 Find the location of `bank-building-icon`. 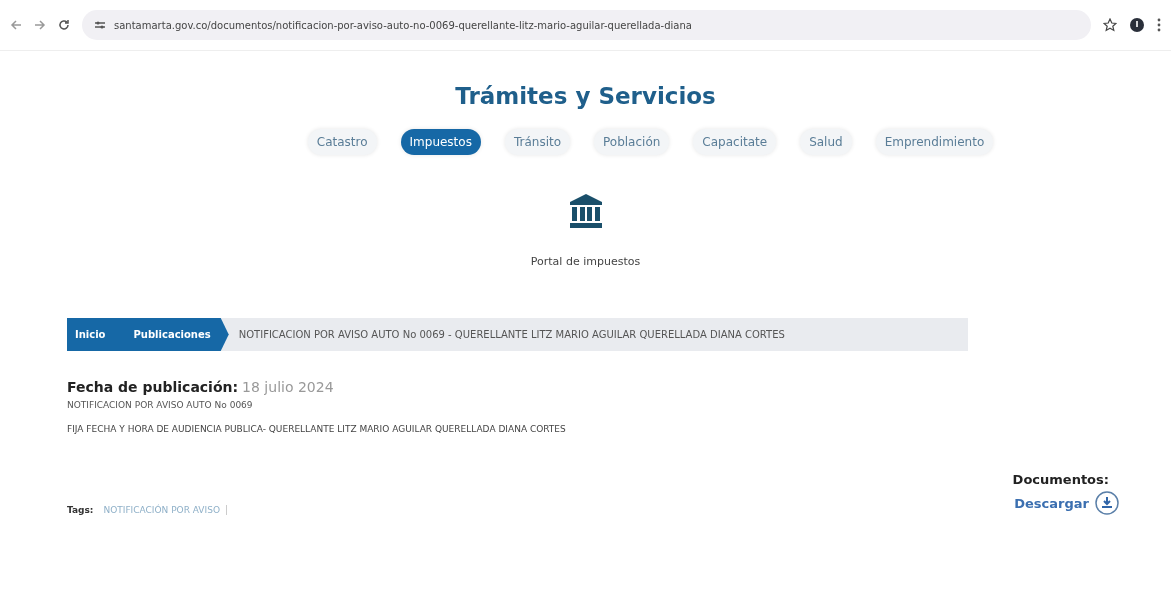

bank-building-icon is located at coordinates (585, 211).